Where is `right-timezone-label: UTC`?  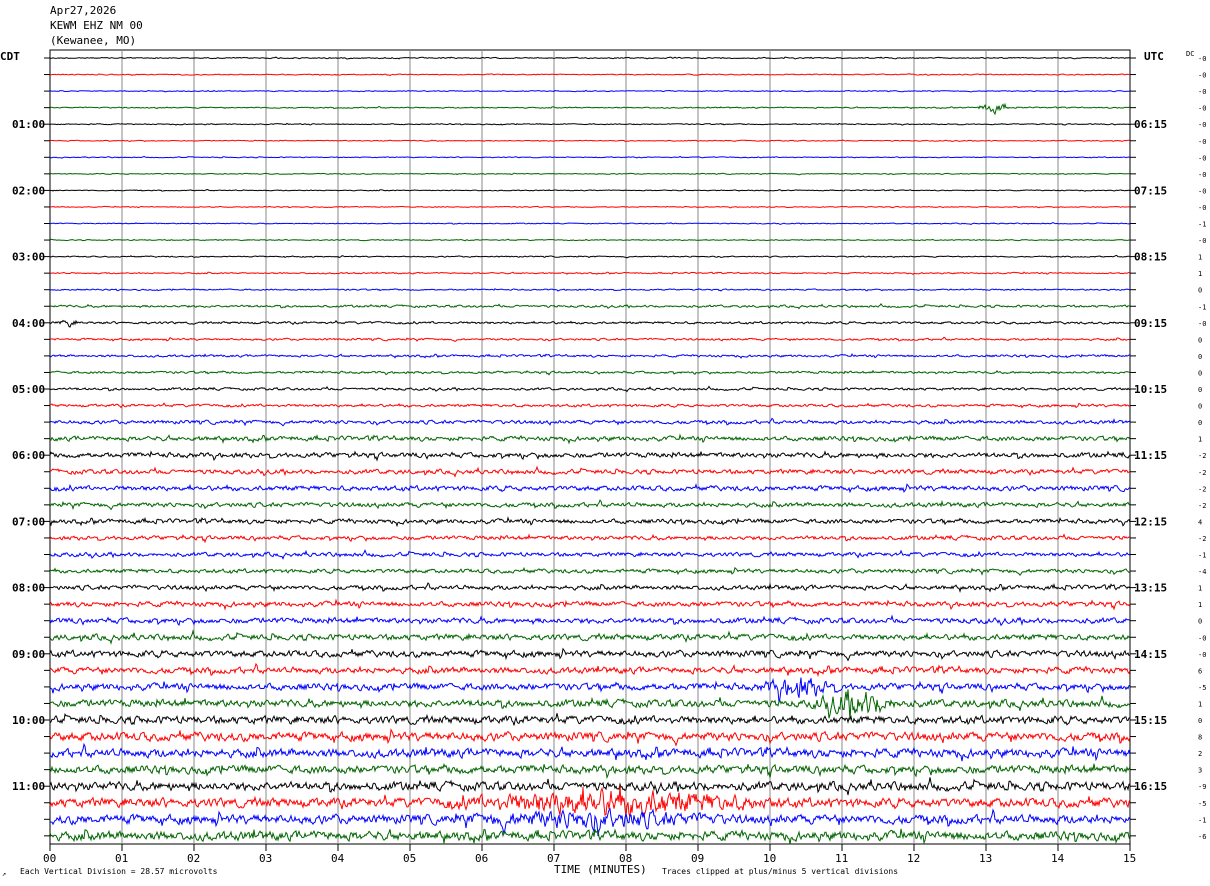
right-timezone-label: UTC is located at coordinates (1154, 56).